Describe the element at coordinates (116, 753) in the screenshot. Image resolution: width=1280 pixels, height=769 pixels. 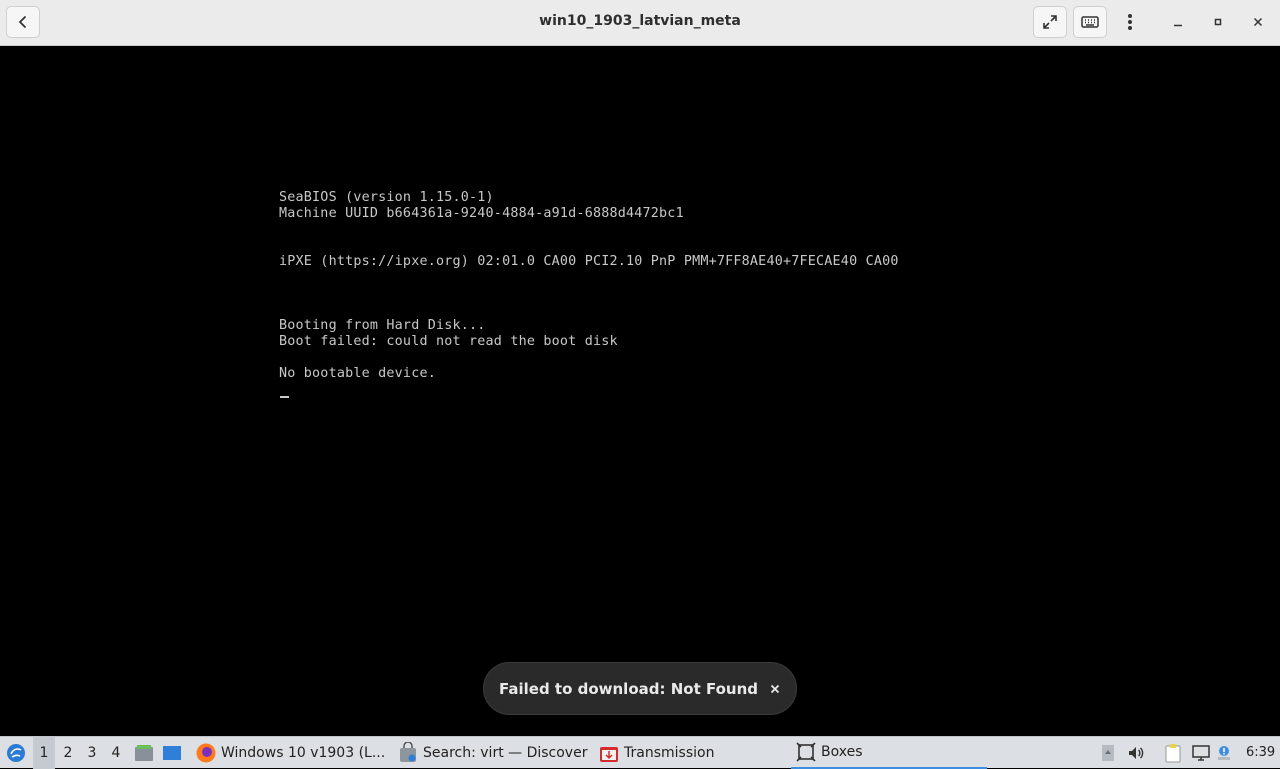
I see `workspace-4: 4` at that location.